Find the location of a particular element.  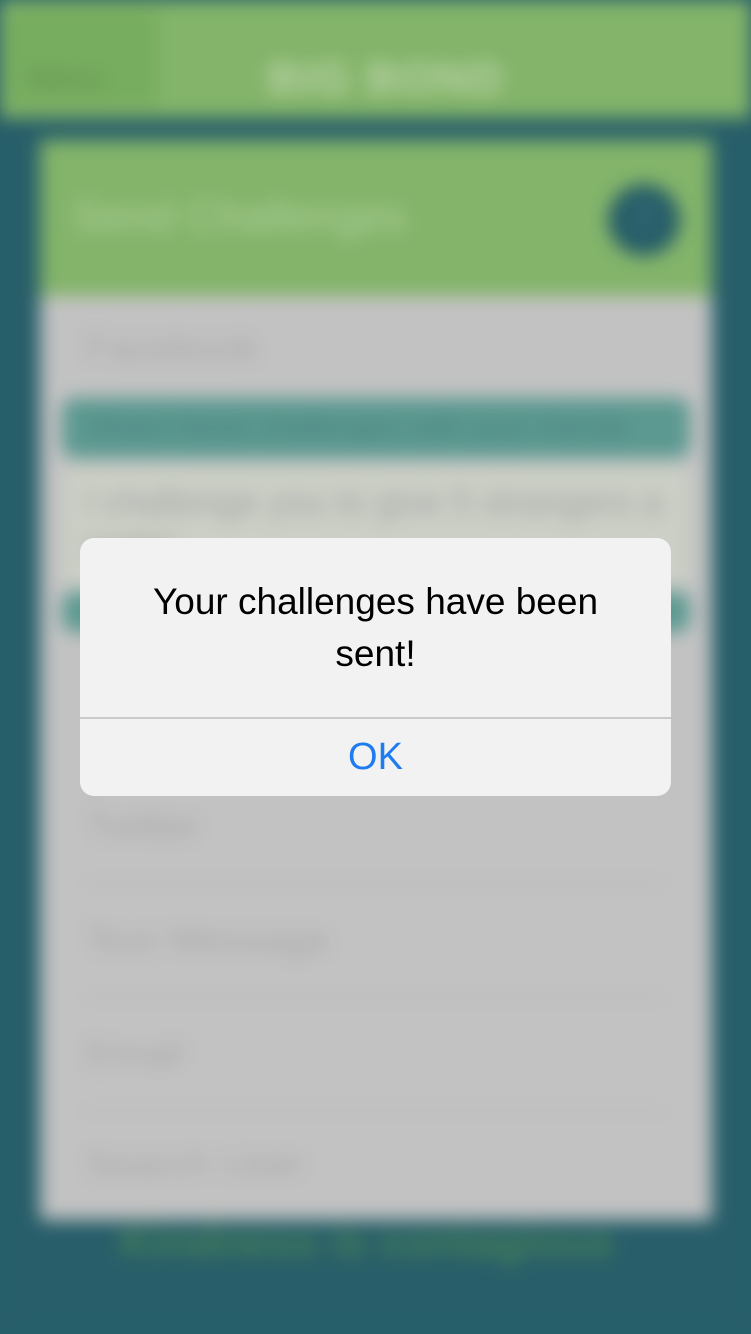

alert-message: Your challenges have been sent! is located at coordinates (375, 627).